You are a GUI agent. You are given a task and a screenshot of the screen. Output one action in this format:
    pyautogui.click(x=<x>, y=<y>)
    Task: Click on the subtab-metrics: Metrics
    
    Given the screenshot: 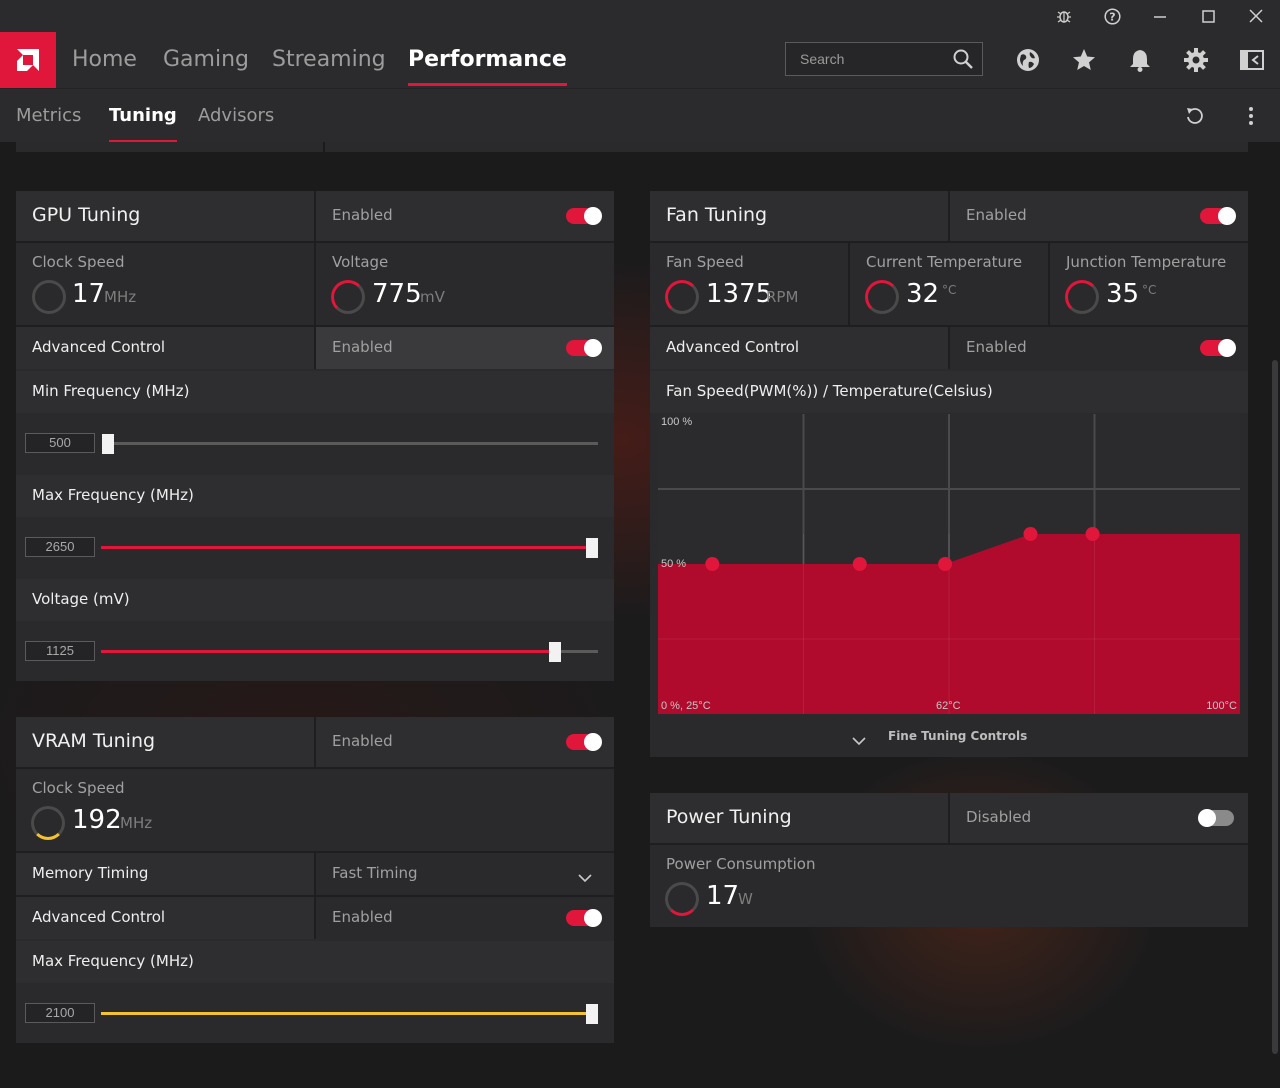 What is the action you would take?
    pyautogui.click(x=48, y=116)
    